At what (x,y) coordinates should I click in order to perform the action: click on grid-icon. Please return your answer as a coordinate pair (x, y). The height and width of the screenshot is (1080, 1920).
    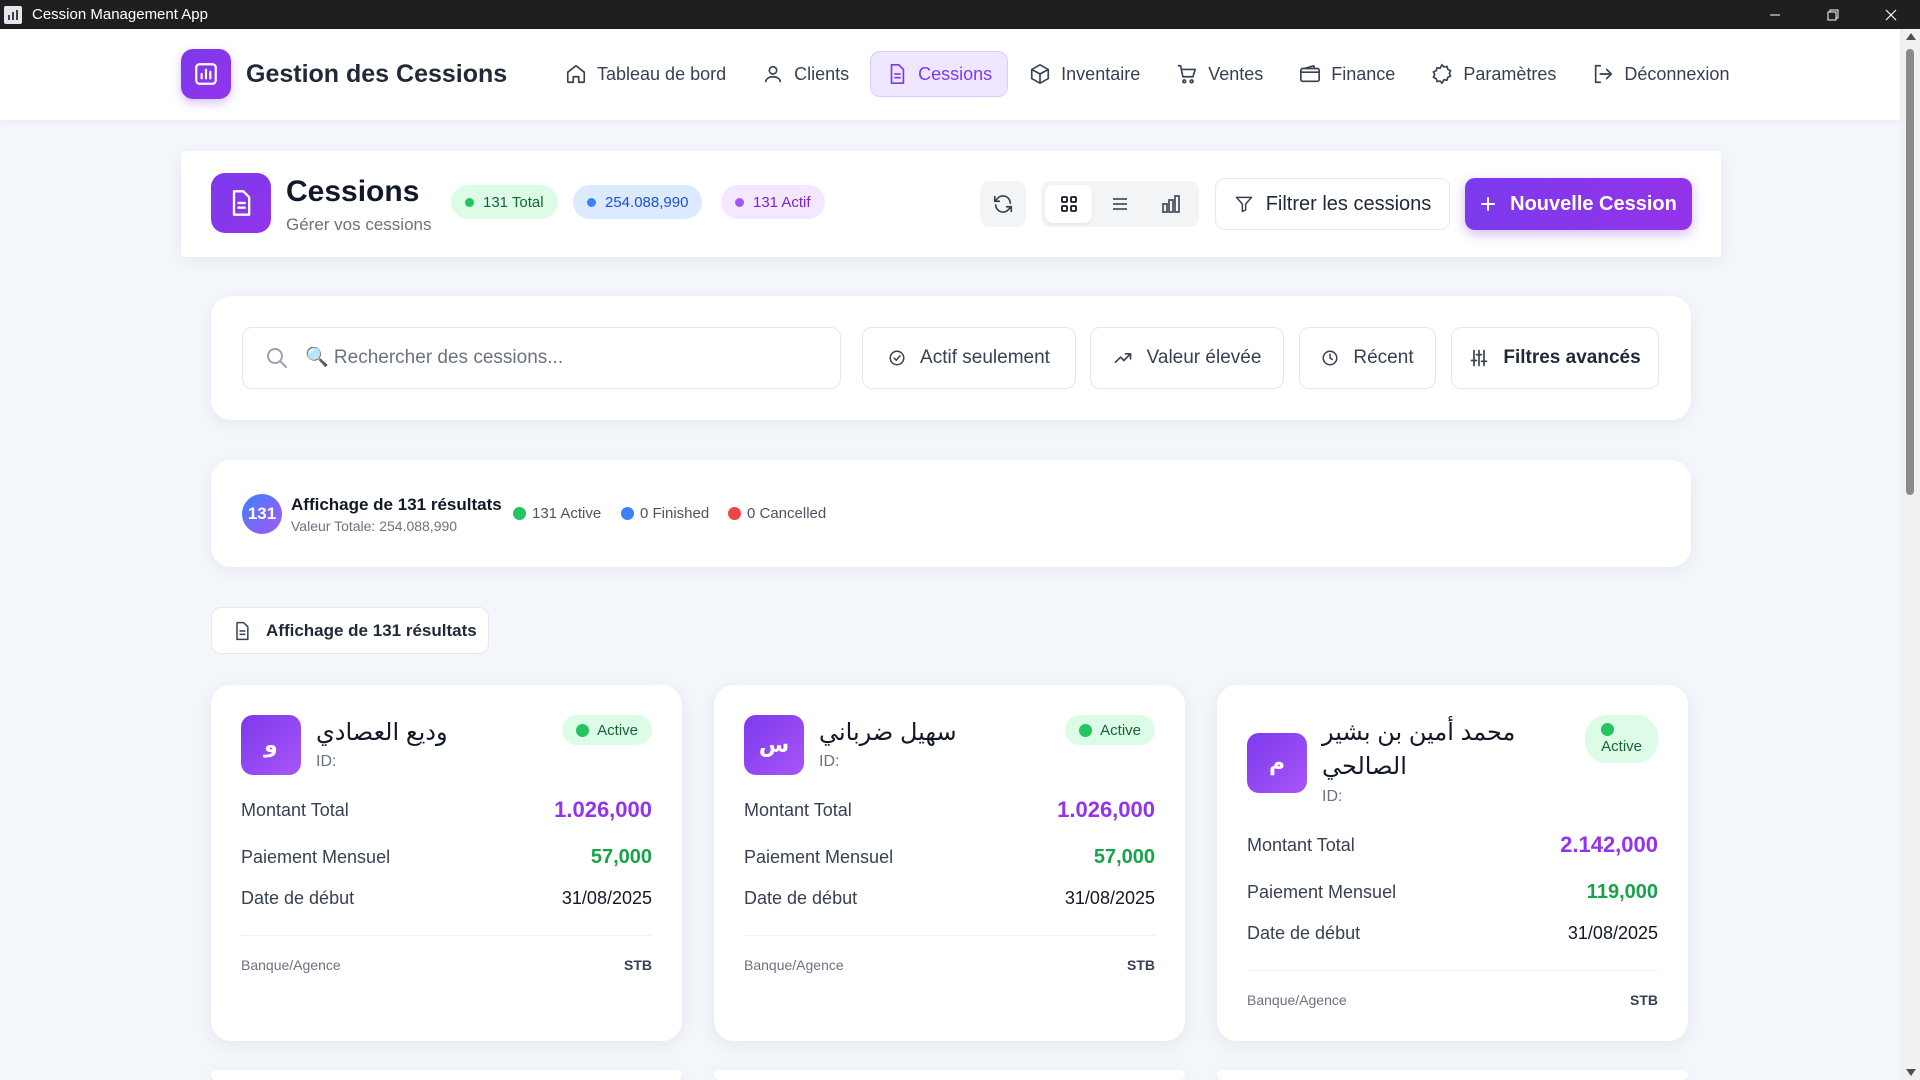
    Looking at the image, I should click on (1068, 204).